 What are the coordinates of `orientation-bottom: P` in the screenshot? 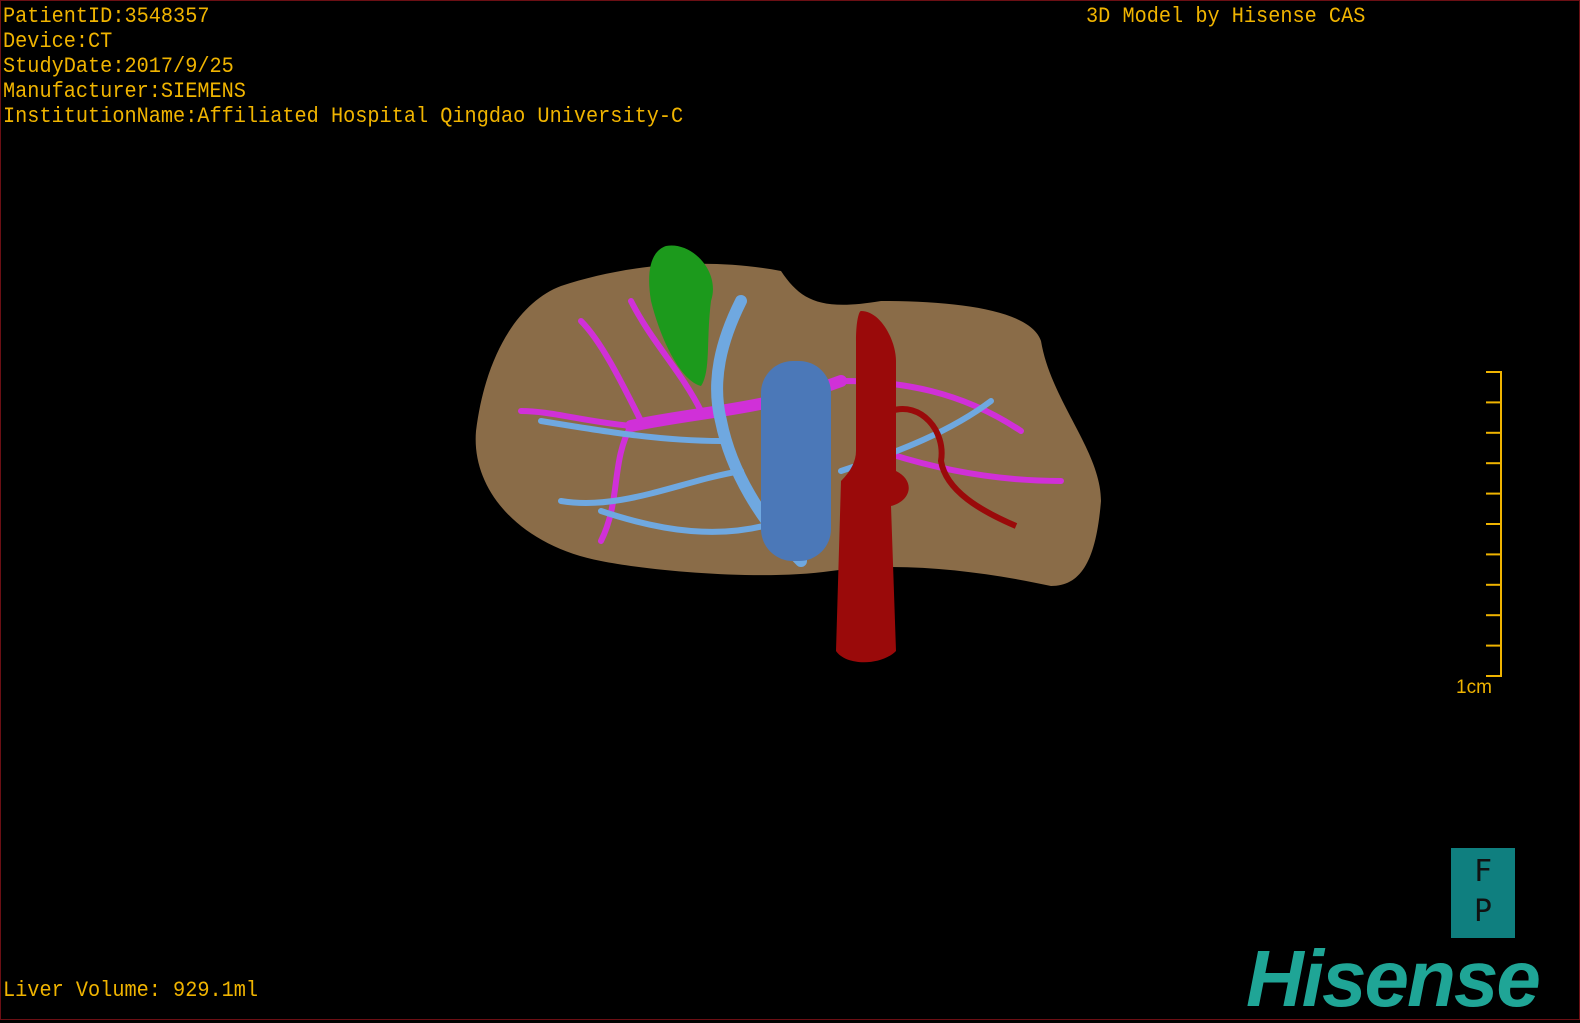 It's located at (1483, 911).